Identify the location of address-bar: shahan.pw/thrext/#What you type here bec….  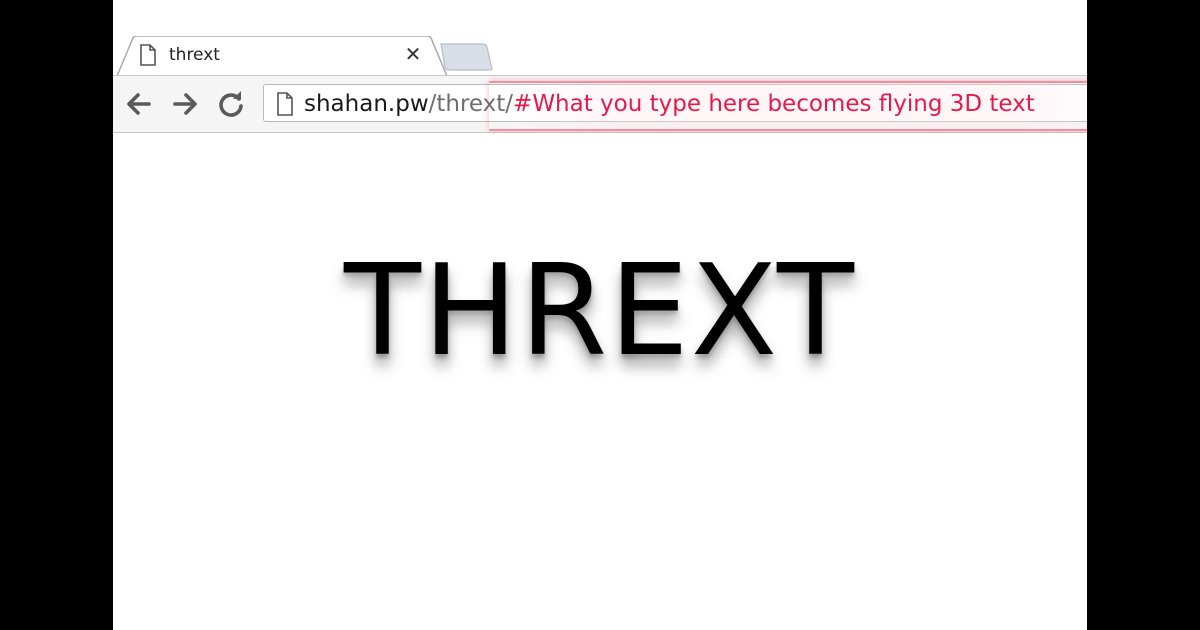
(675, 106).